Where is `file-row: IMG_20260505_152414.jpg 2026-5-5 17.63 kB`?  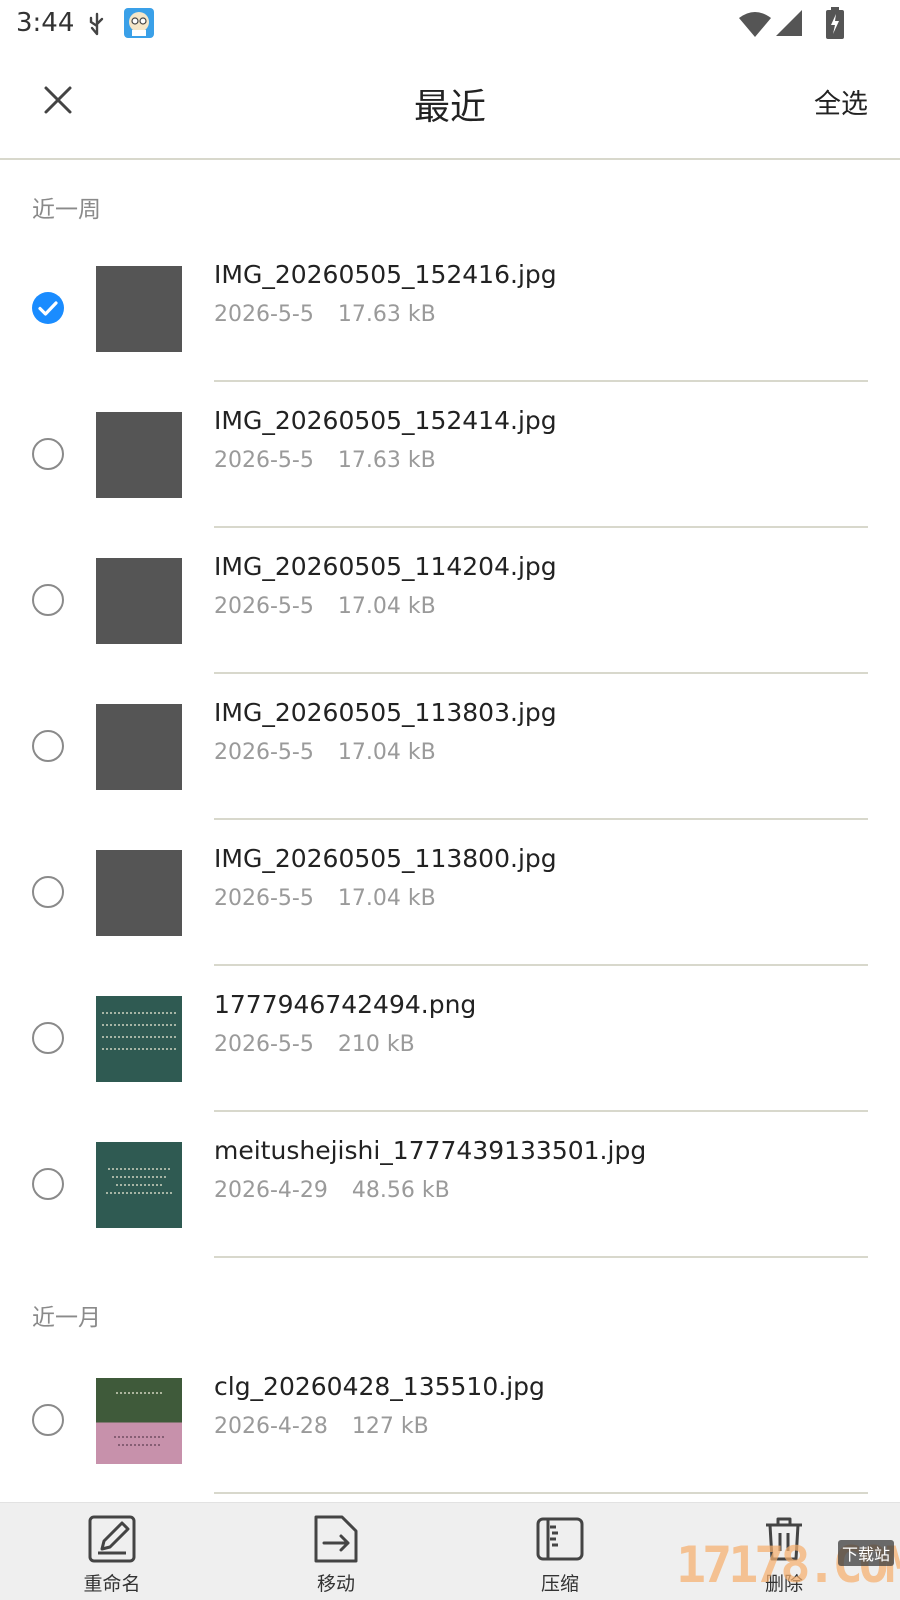
file-row: IMG_20260505_152414.jpg 2026-5-5 17.63 kB is located at coordinates (450, 455).